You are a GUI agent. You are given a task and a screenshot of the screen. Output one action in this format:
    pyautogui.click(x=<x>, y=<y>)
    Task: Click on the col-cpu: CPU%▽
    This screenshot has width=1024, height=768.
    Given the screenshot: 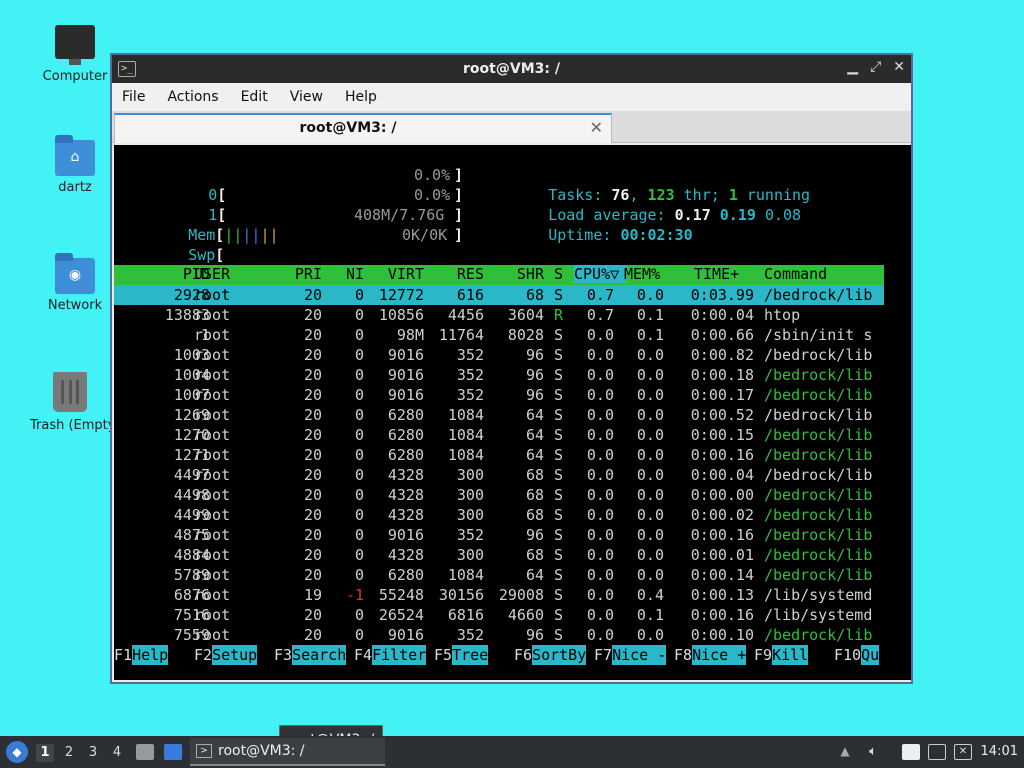 What is the action you would take?
    pyautogui.click(x=600, y=274)
    